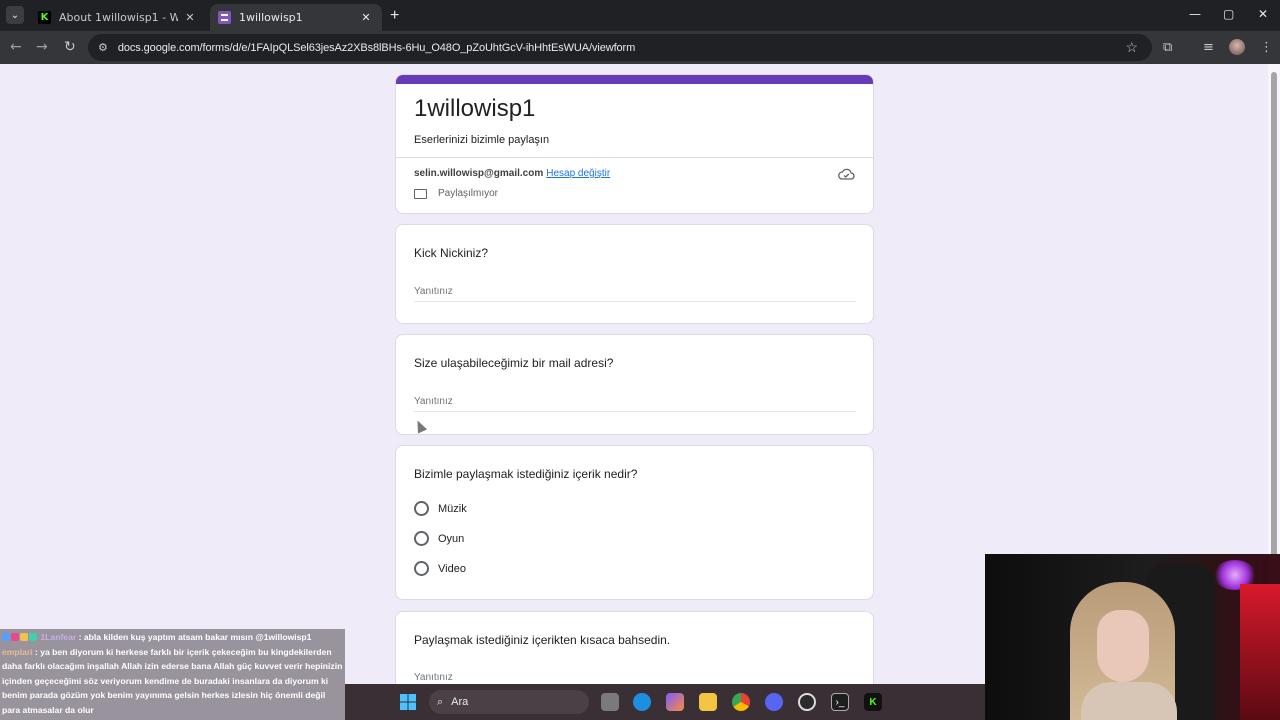  Describe the element at coordinates (675, 702) in the screenshot. I see `copilot-icon` at that location.